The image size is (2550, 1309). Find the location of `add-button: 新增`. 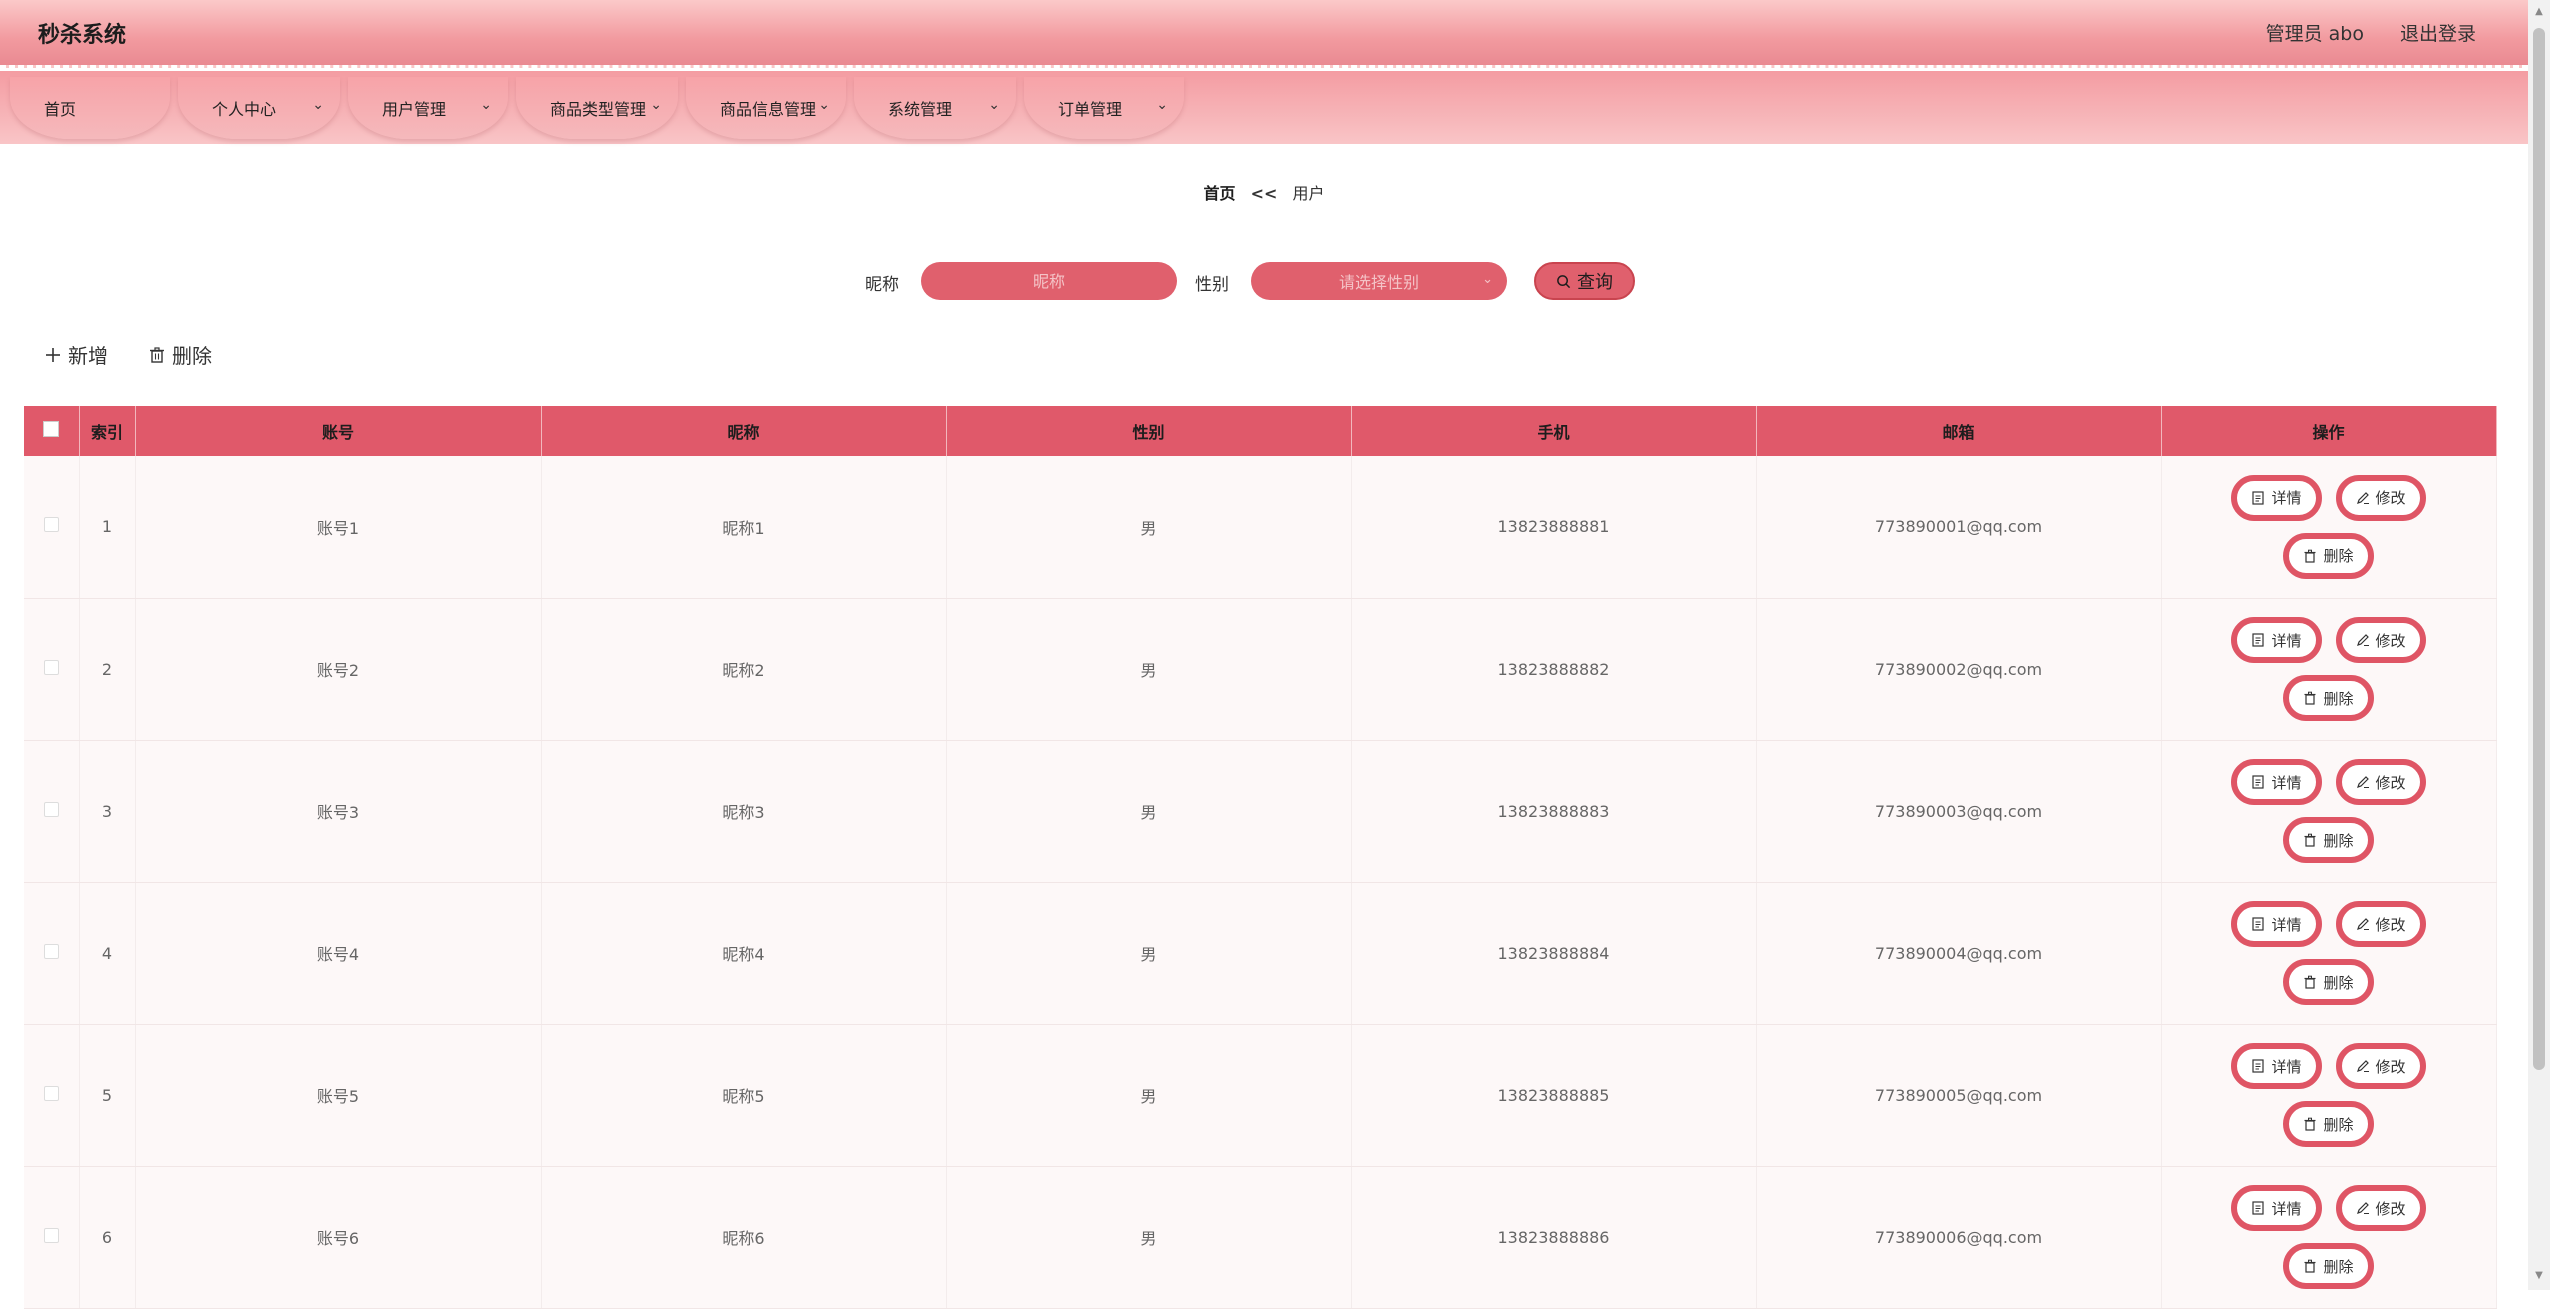

add-button: 新增 is located at coordinates (76, 354).